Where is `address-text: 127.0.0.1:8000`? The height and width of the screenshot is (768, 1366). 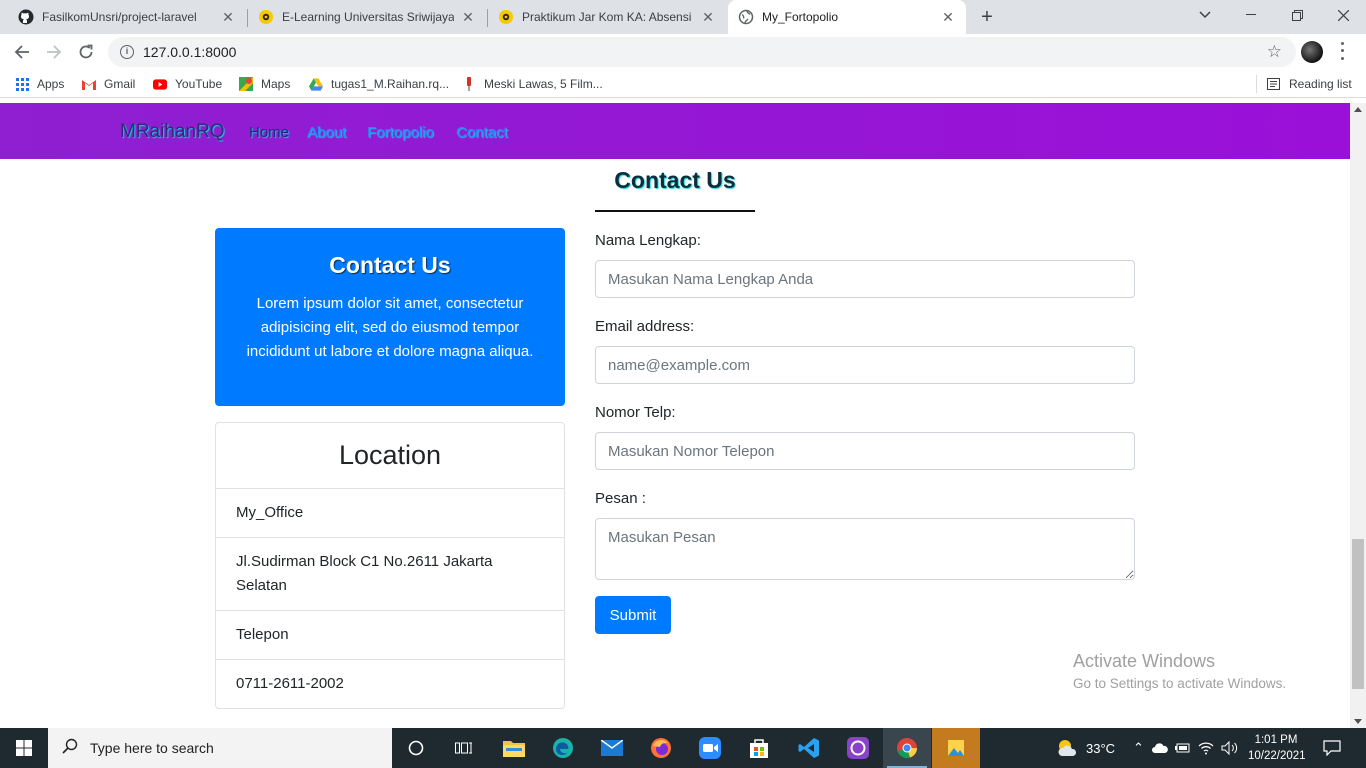 address-text: 127.0.0.1:8000 is located at coordinates (190, 52).